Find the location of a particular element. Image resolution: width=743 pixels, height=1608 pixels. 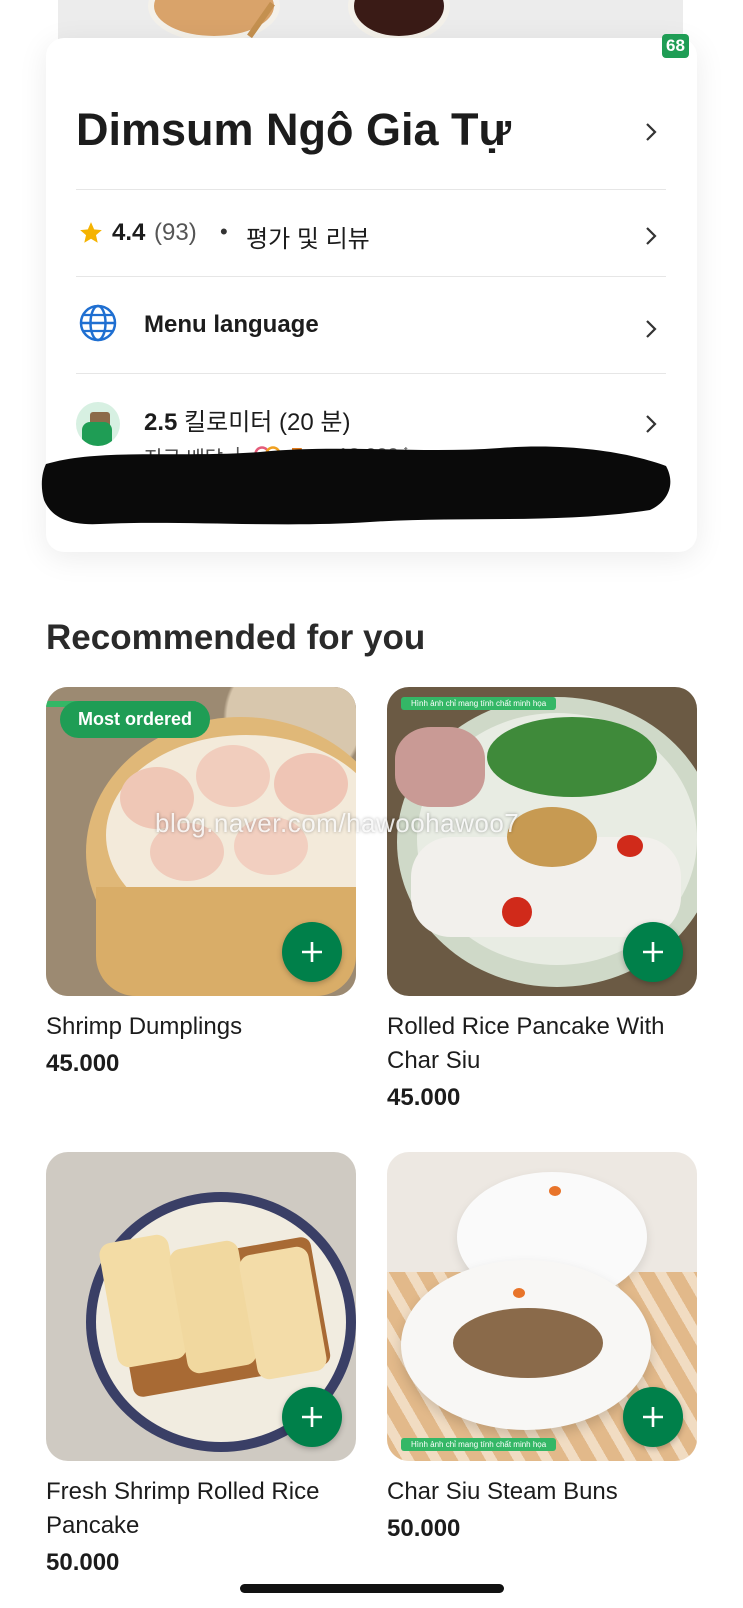

restaurant-name-row: Dimsum Ngô Gia Tự is located at coordinates (371, 129).